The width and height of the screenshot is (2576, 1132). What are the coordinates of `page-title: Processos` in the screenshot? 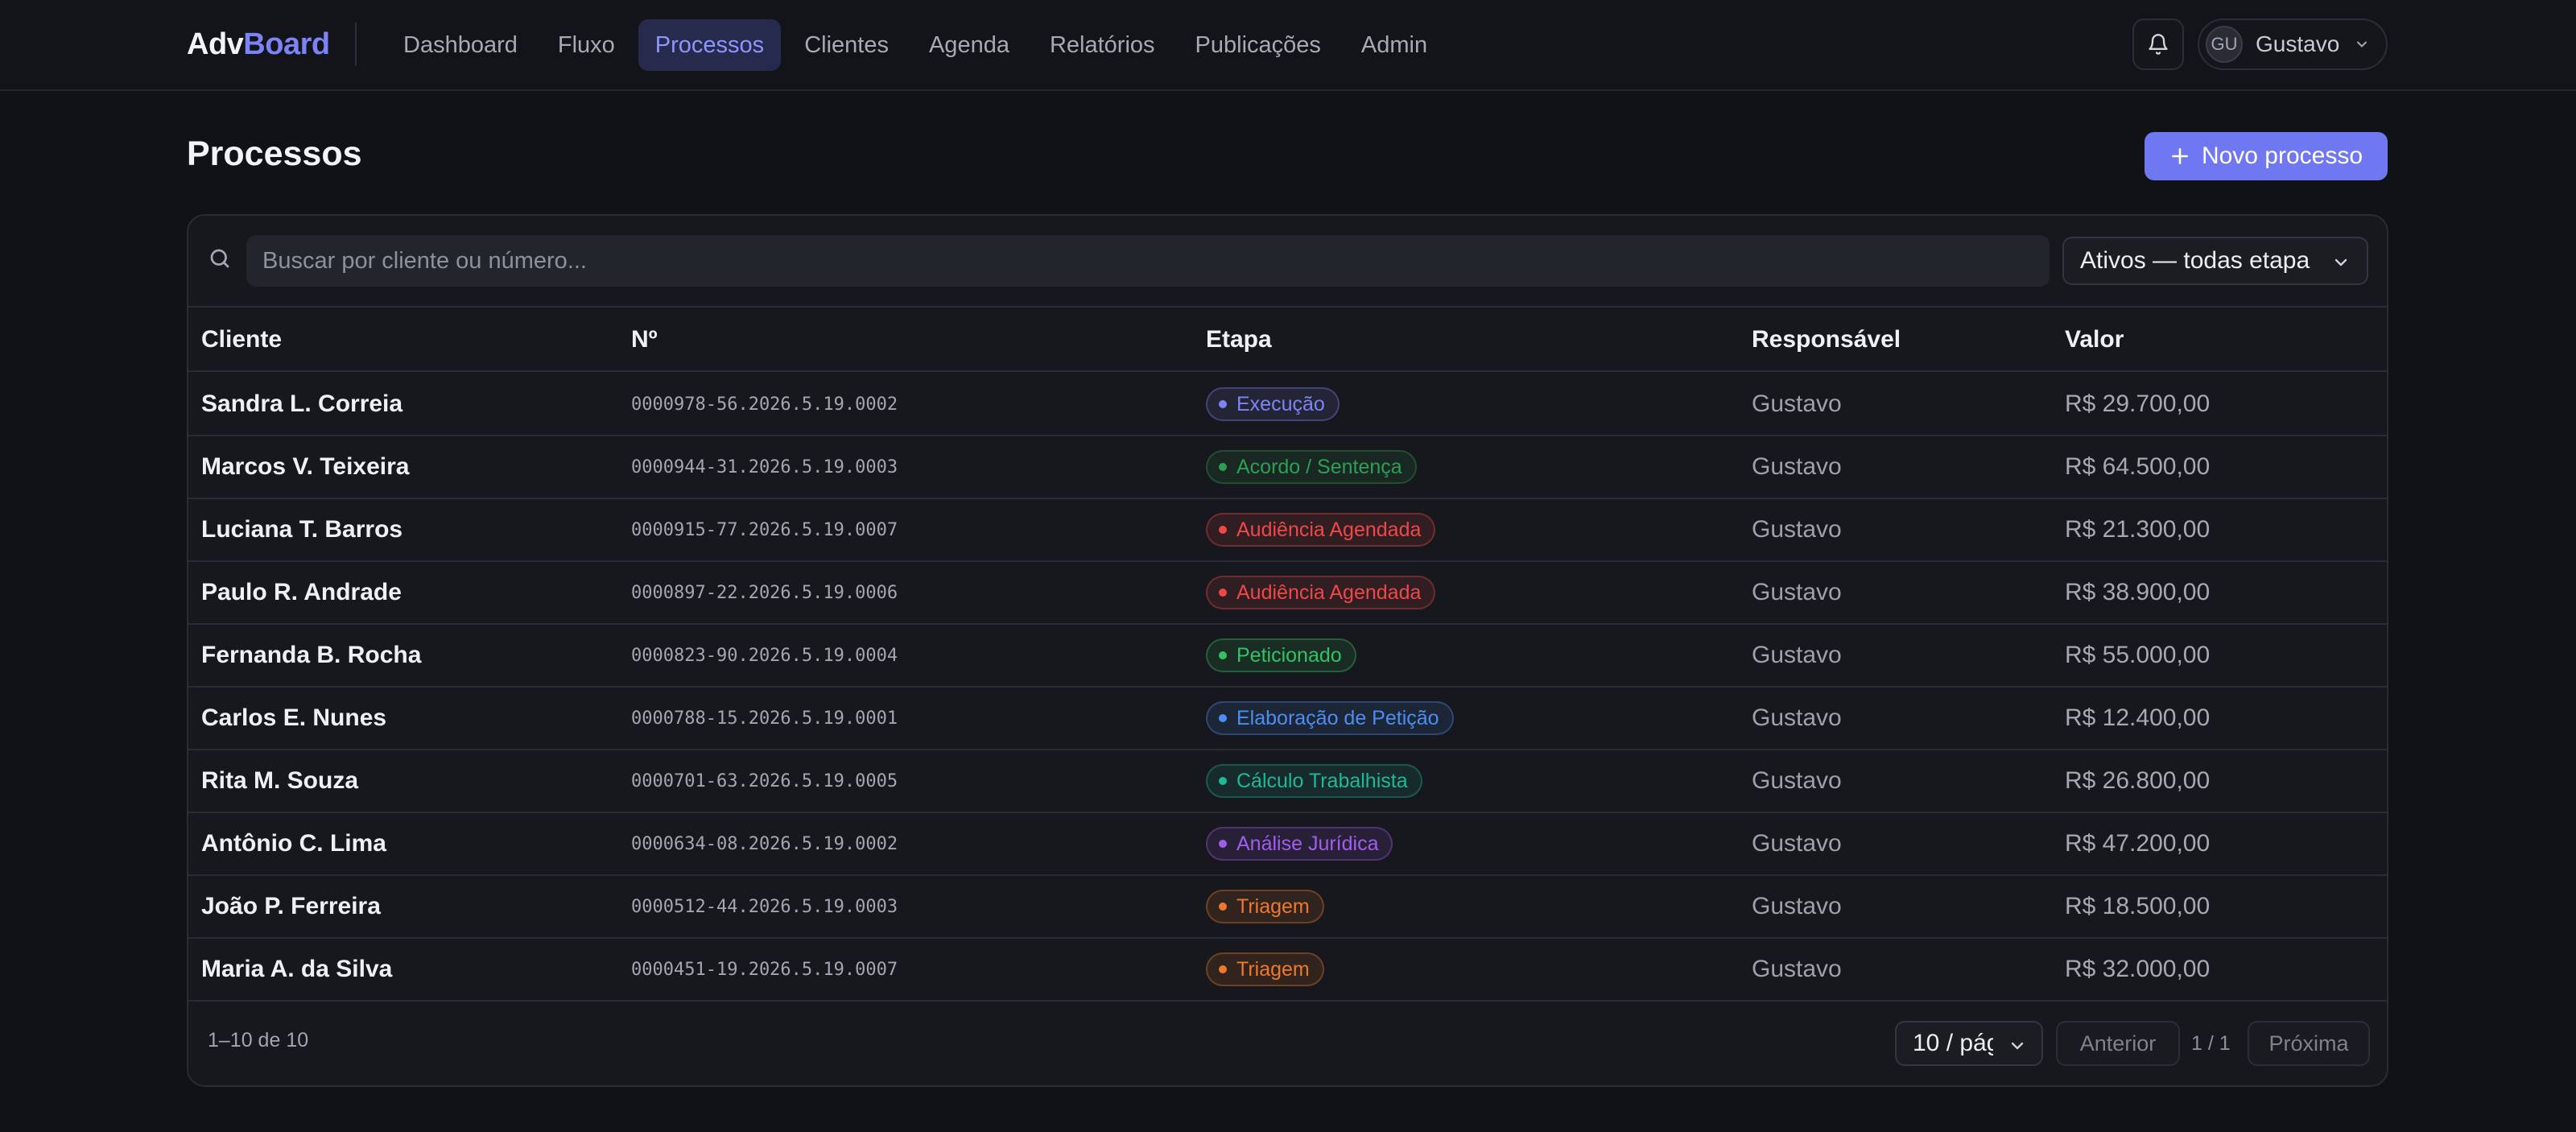 It's located at (274, 153).